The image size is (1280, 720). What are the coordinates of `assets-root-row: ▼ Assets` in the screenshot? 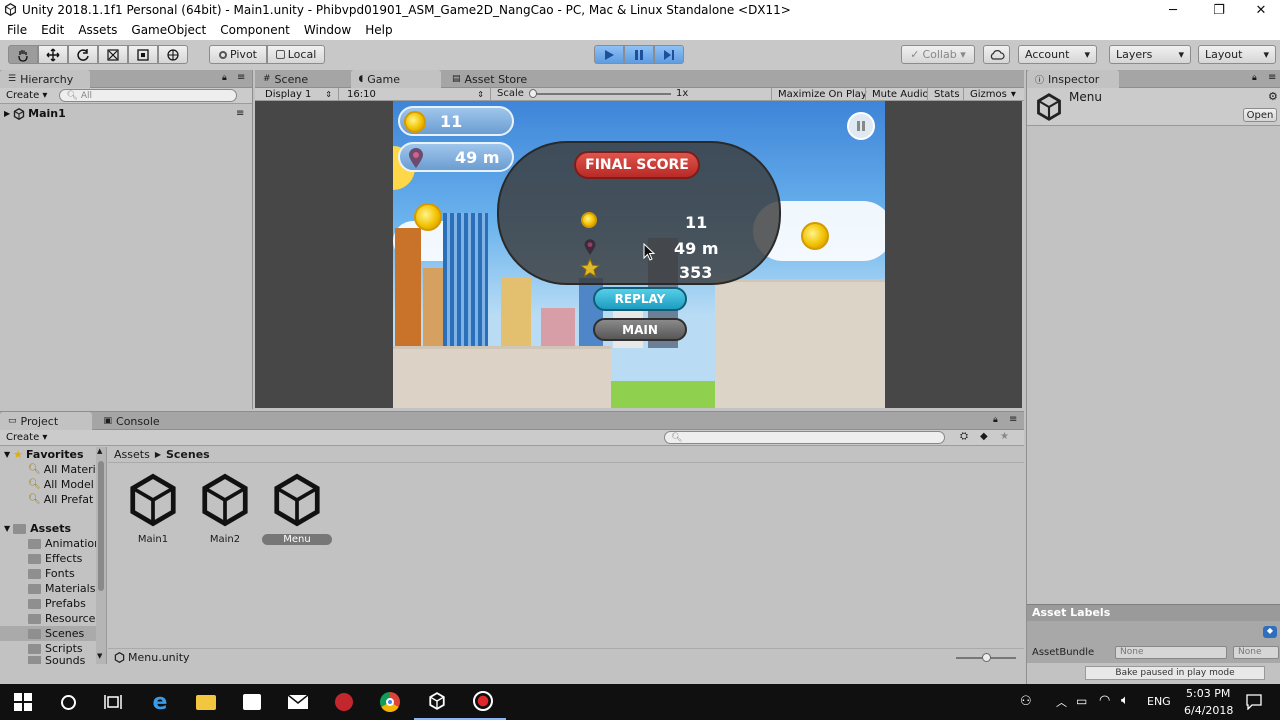 It's located at (53, 528).